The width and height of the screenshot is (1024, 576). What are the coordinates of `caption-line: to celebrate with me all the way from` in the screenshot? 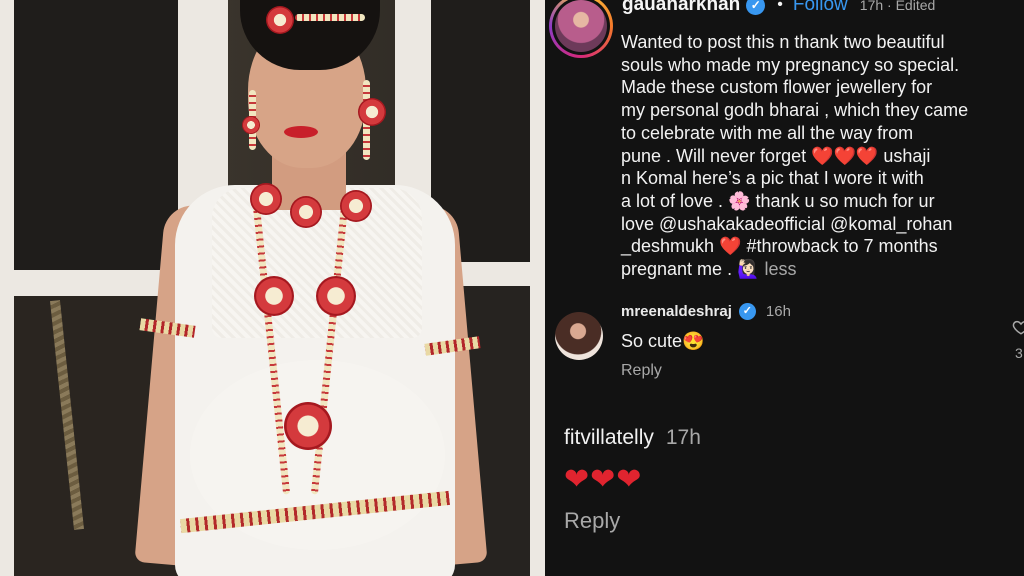 It's located at (767, 132).